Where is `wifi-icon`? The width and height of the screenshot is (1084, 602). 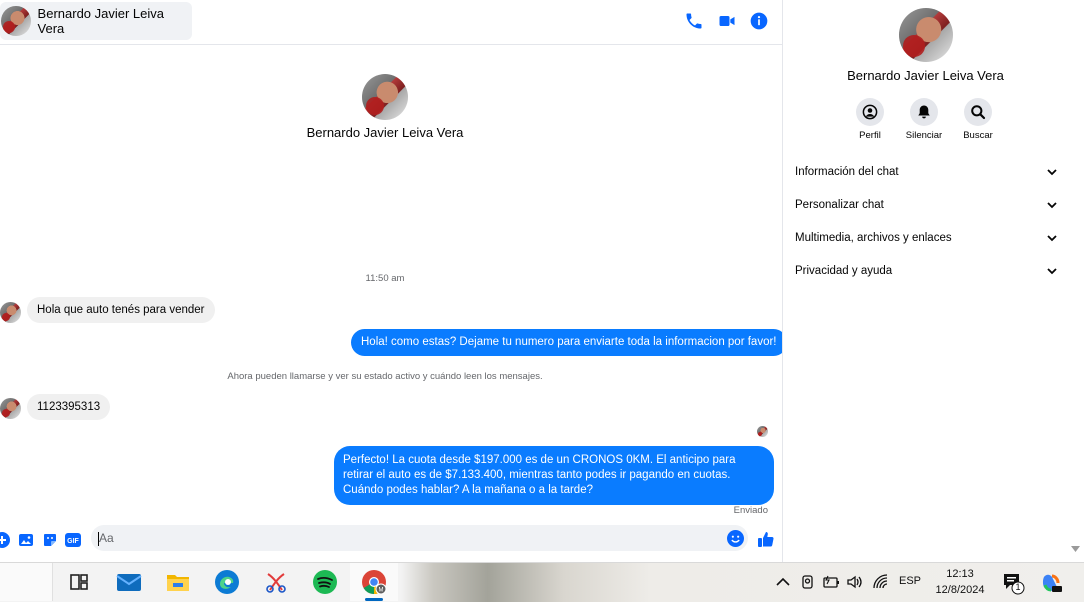
wifi-icon is located at coordinates (881, 582).